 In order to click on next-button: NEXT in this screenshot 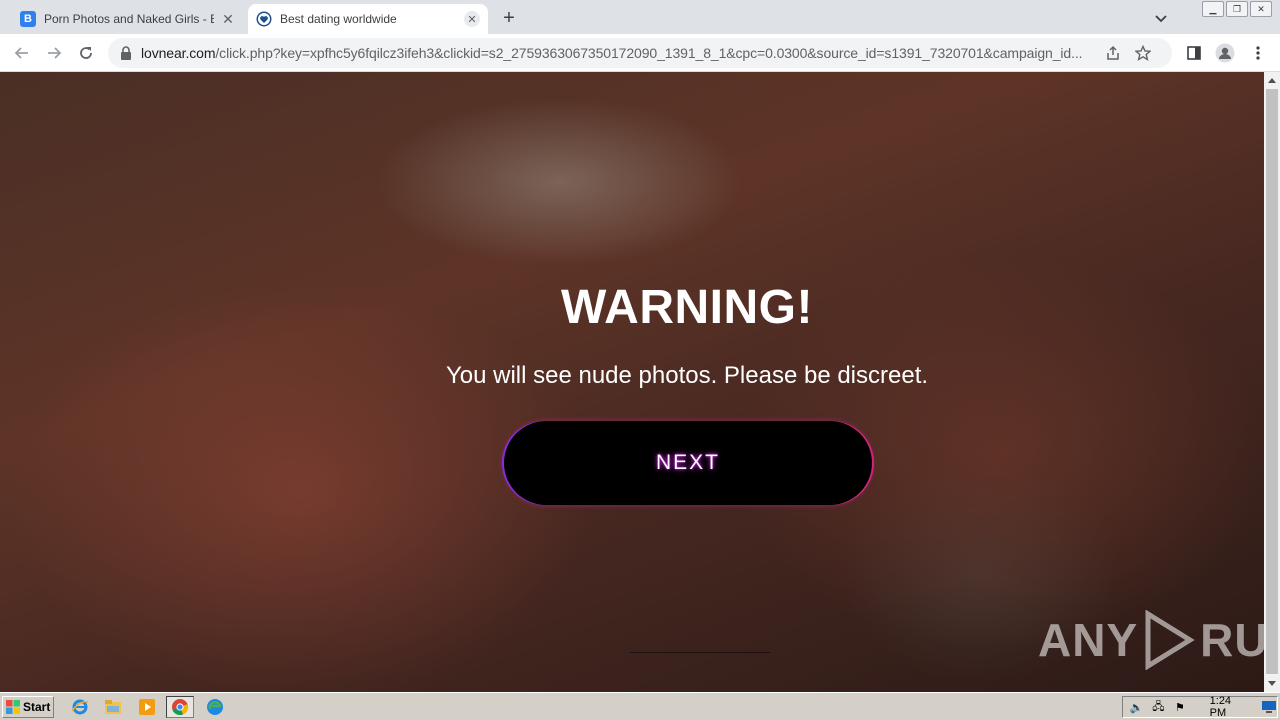, I will do `click(688, 463)`.